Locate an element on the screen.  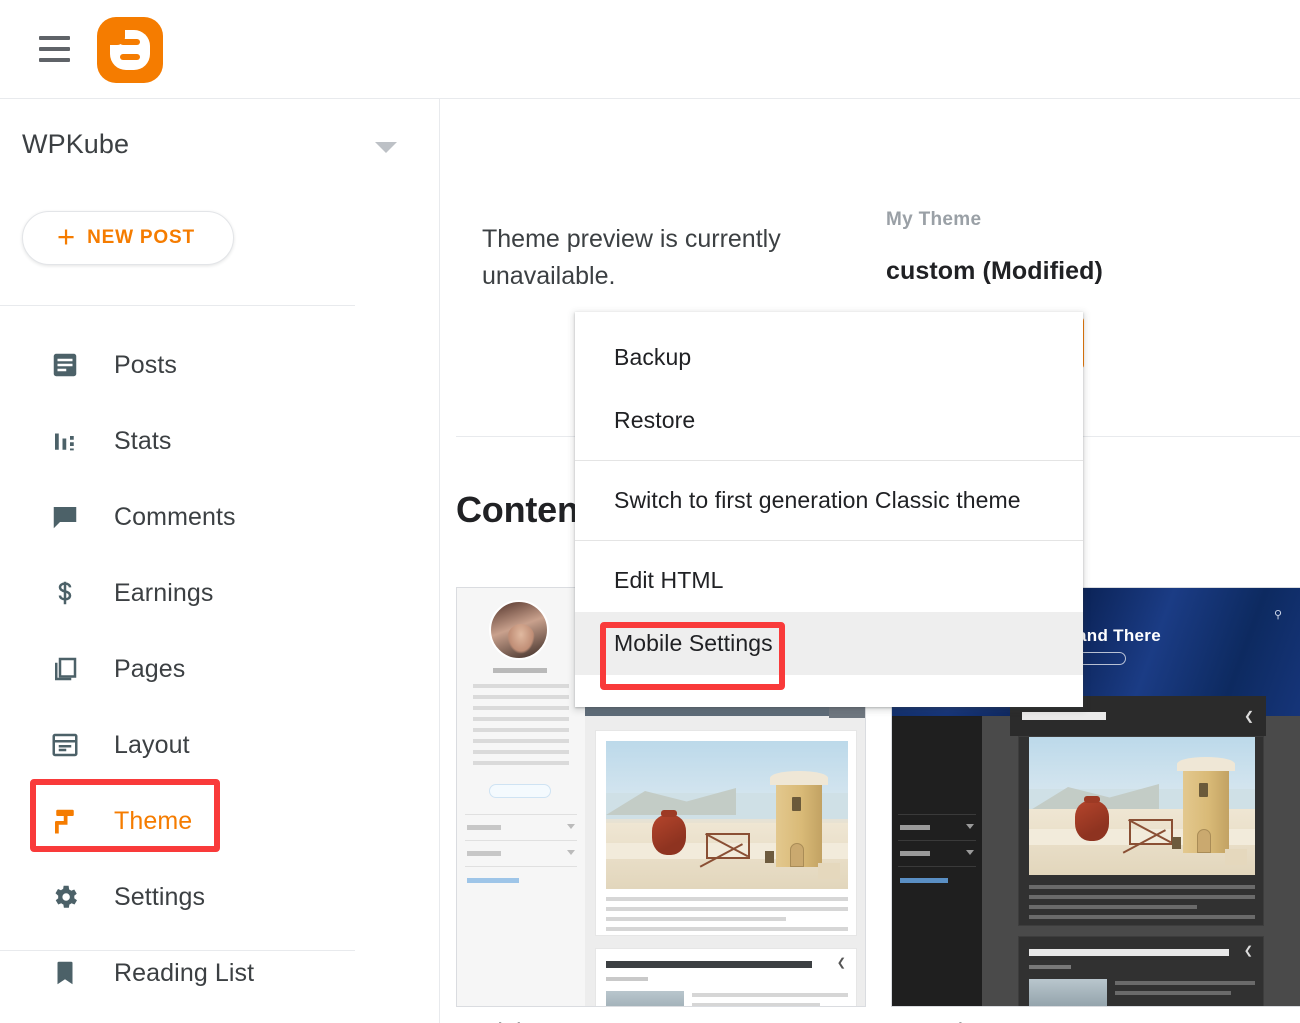
pages-icon is located at coordinates (65, 669).